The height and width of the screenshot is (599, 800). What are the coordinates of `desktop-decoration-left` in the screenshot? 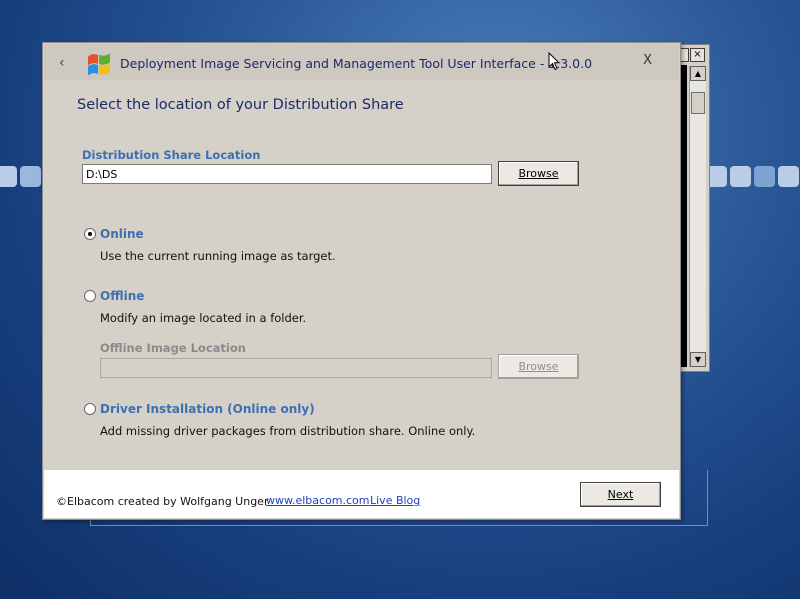 It's located at (20, 178).